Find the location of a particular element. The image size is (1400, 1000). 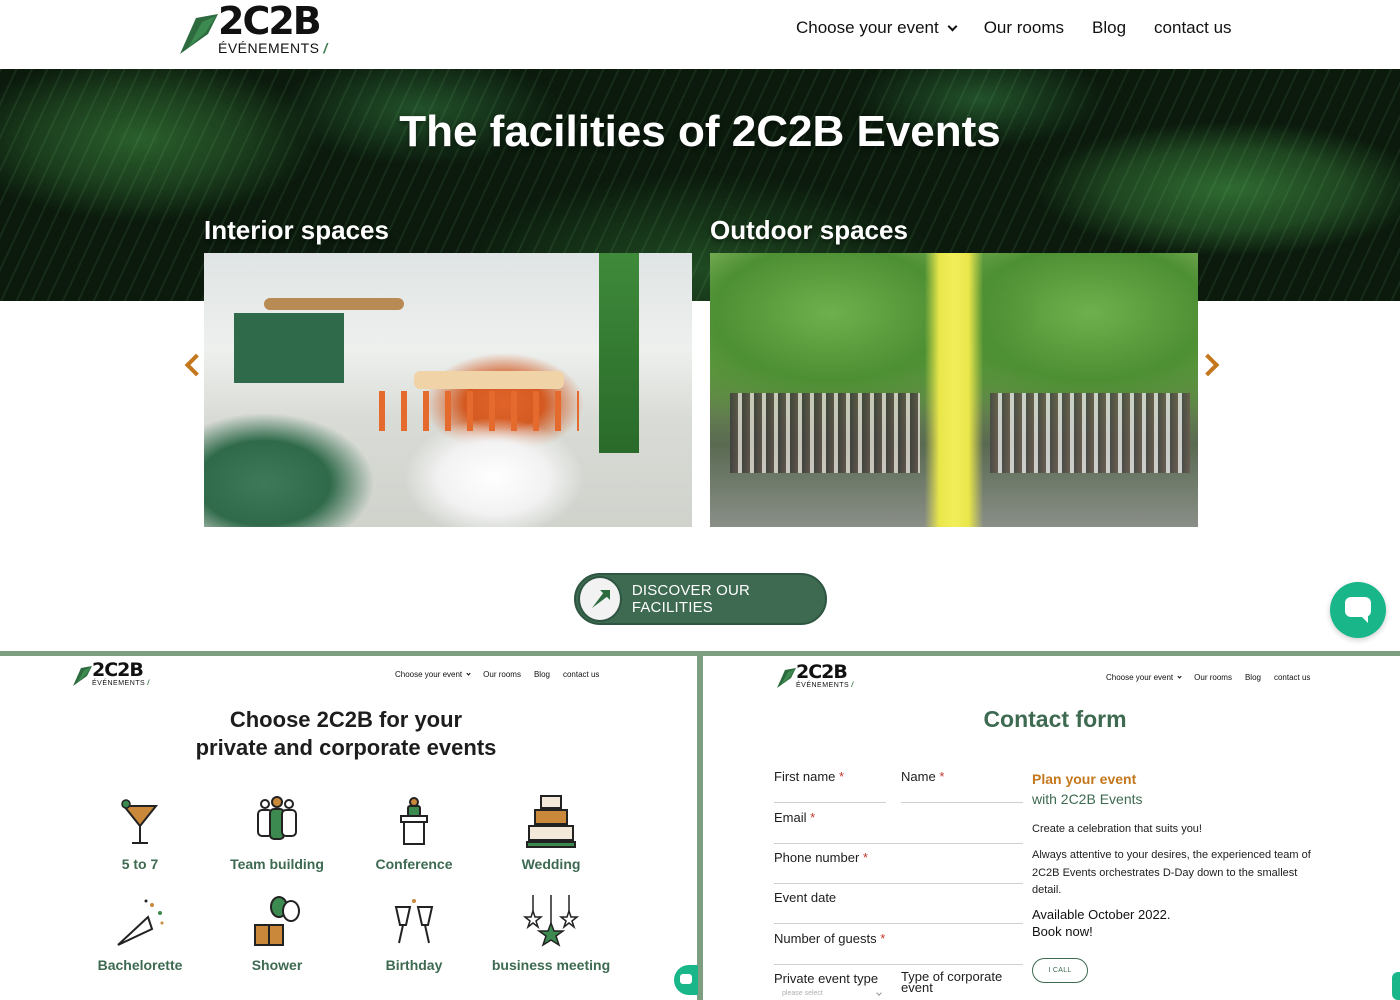

interior-stools is located at coordinates (479, 411).